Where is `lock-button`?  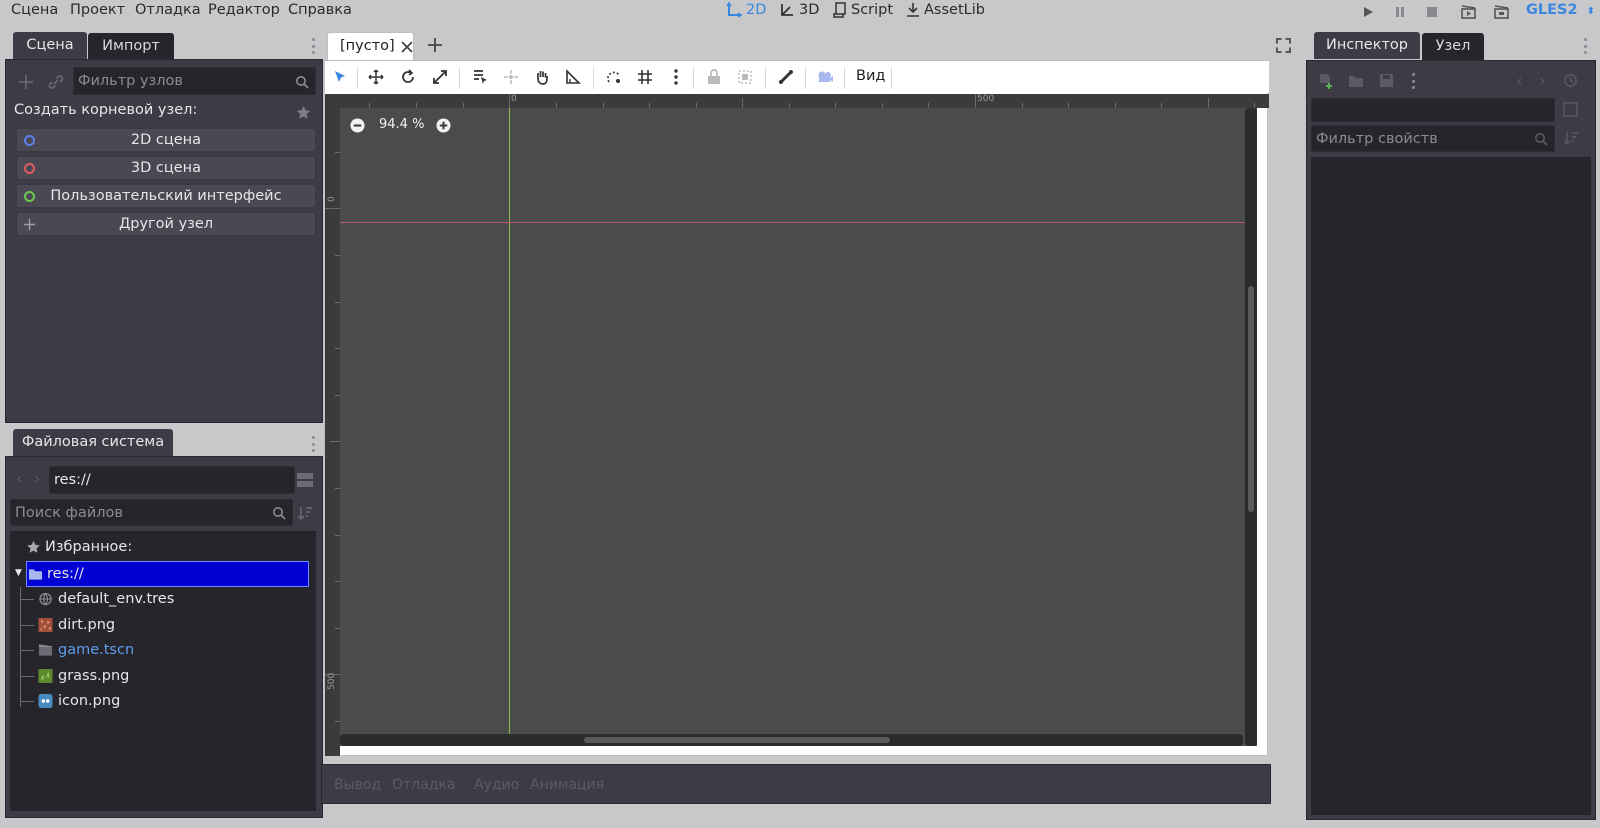
lock-button is located at coordinates (714, 77).